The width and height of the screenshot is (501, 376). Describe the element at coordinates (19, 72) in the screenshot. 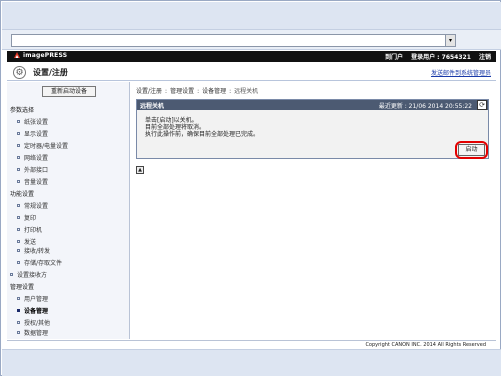

I see `settings-icon: ⚙` at that location.